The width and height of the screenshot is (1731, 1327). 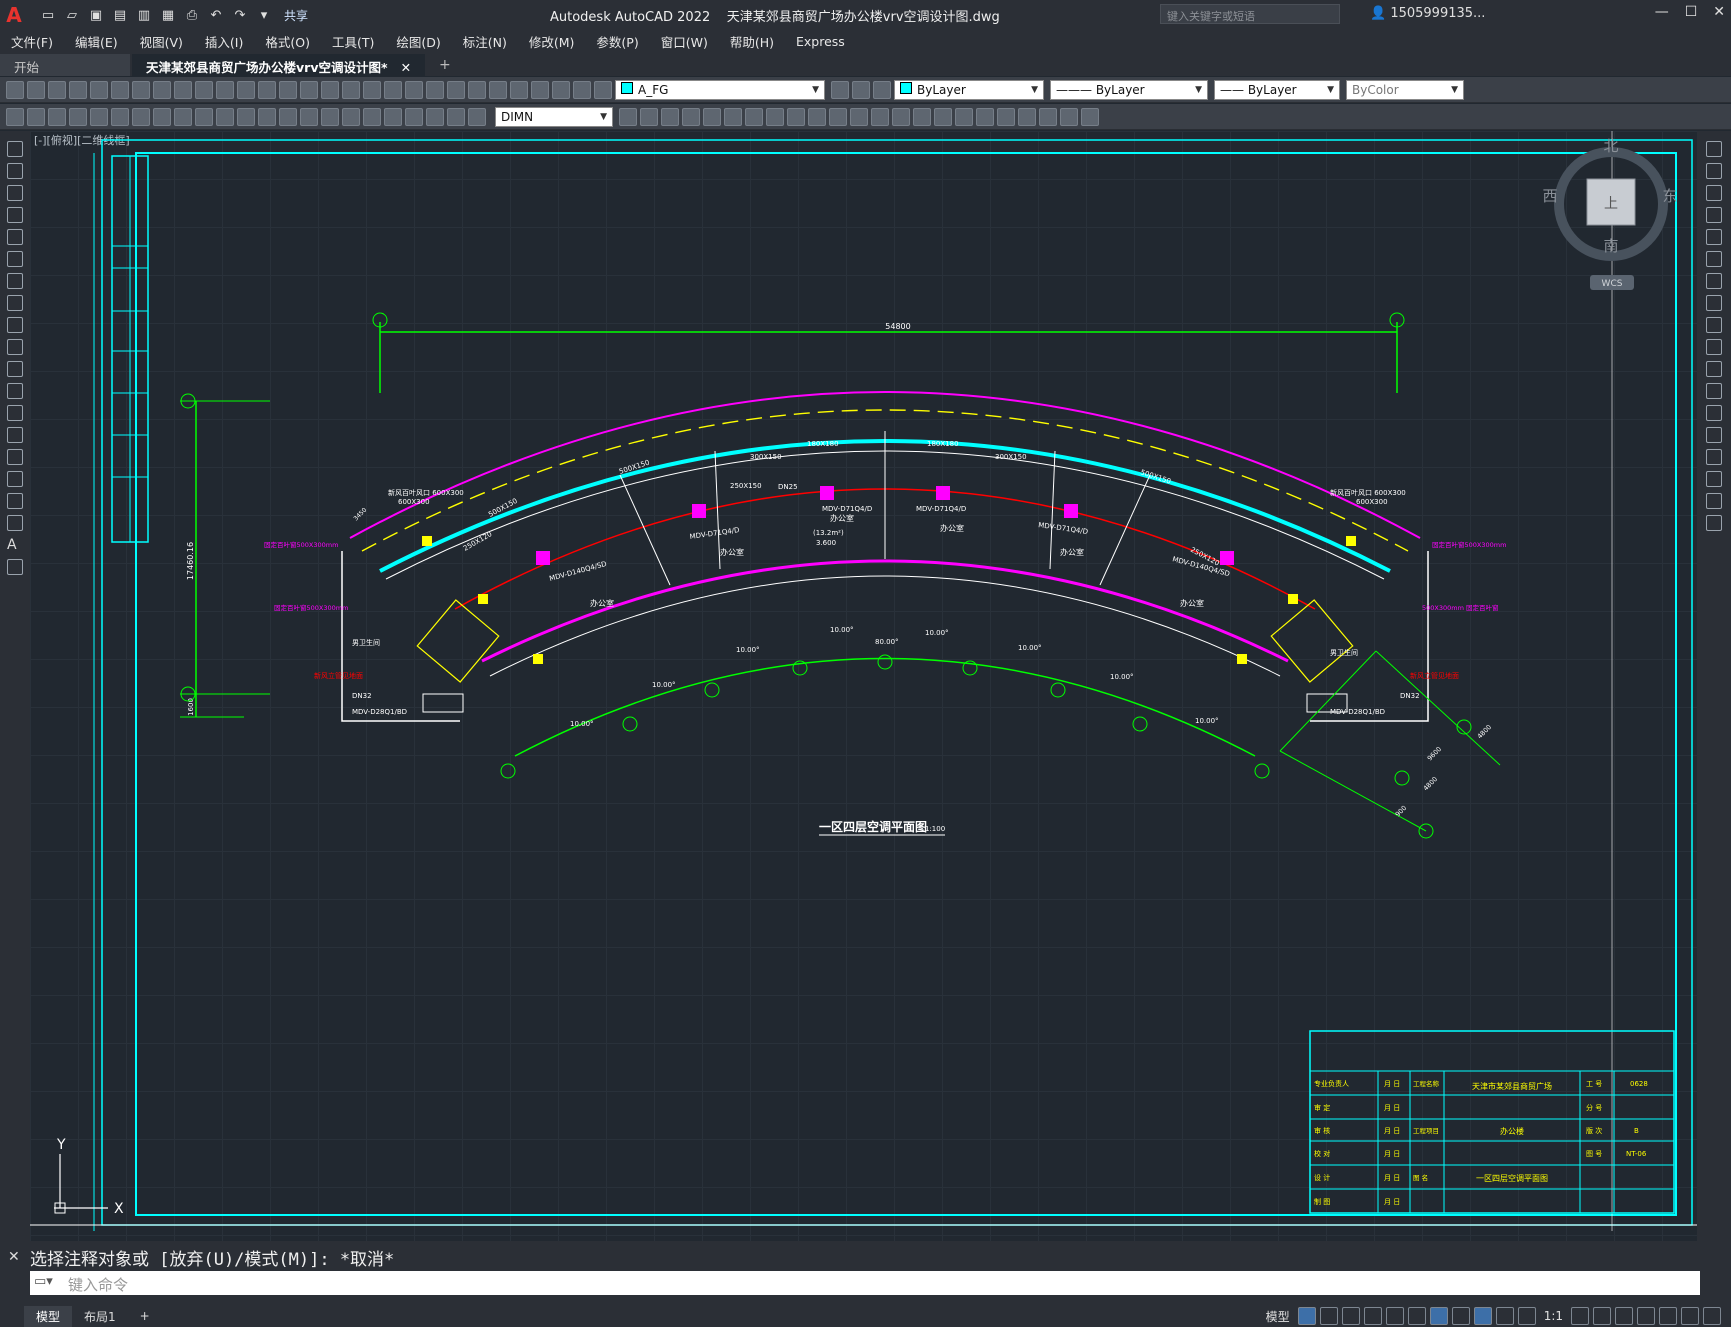 I want to click on layer-select: A_FG ▼, so click(x=720, y=89).